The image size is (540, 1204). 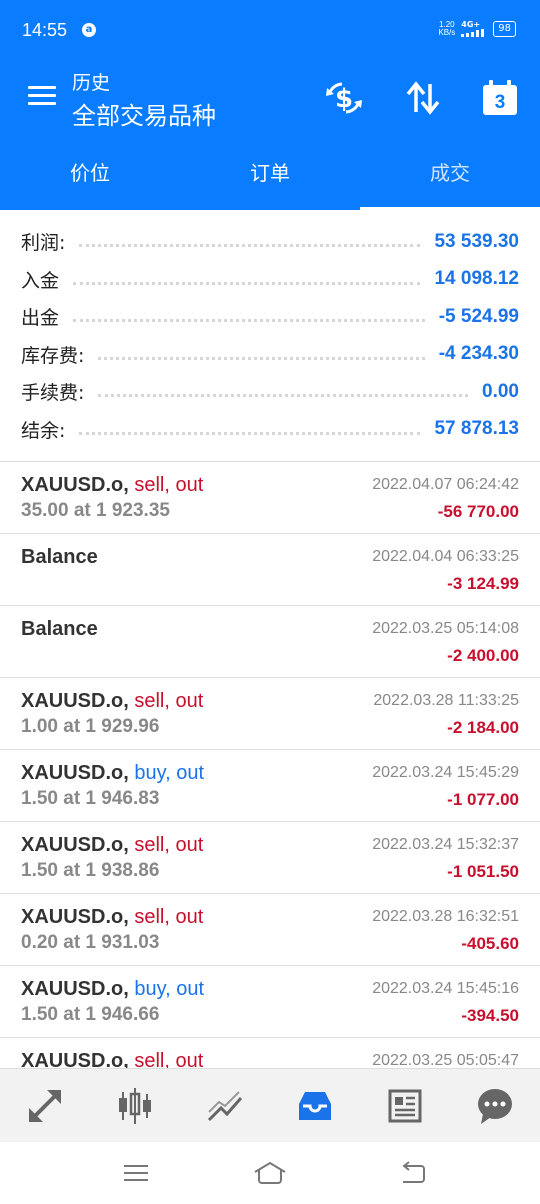 What do you see at coordinates (42, 96) in the screenshot?
I see `menu-icon` at bounding box center [42, 96].